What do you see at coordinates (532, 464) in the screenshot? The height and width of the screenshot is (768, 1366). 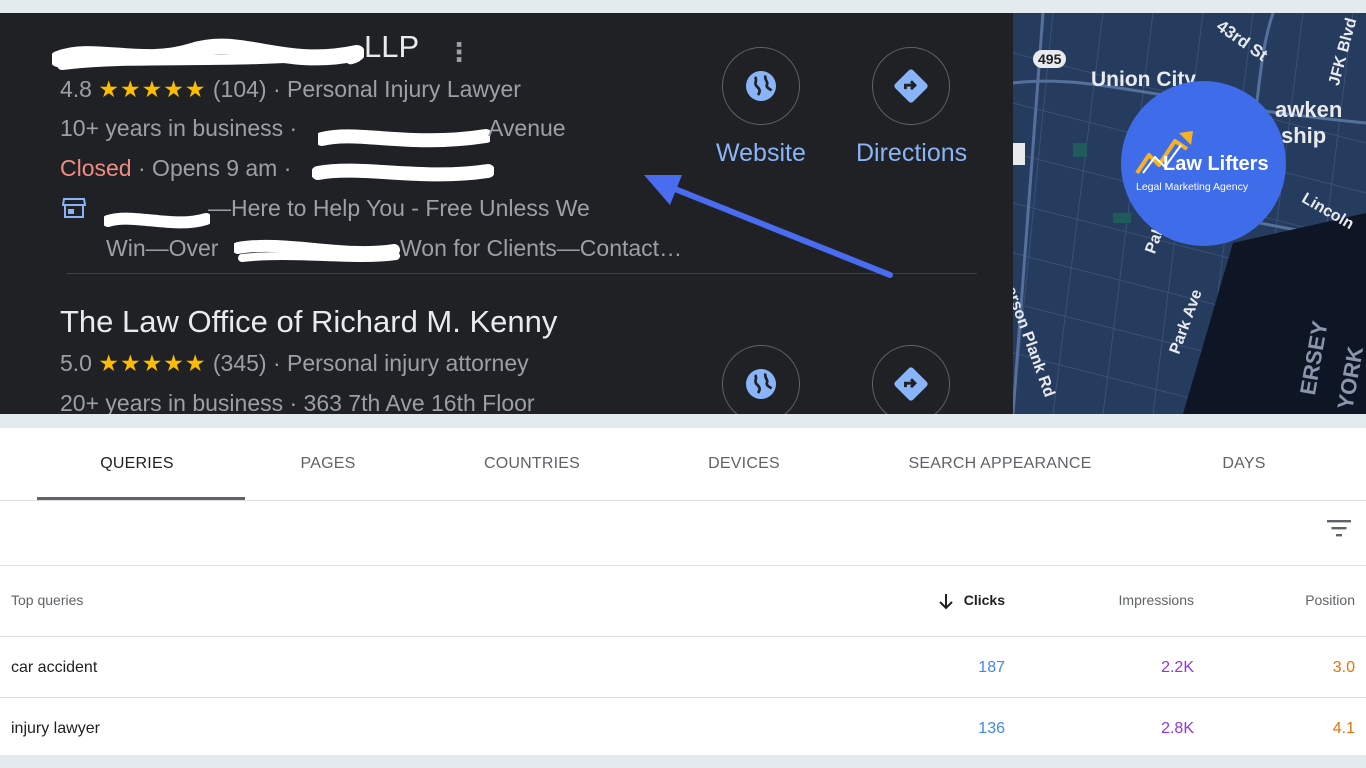 I see `tab-countries: COUNTRIES` at bounding box center [532, 464].